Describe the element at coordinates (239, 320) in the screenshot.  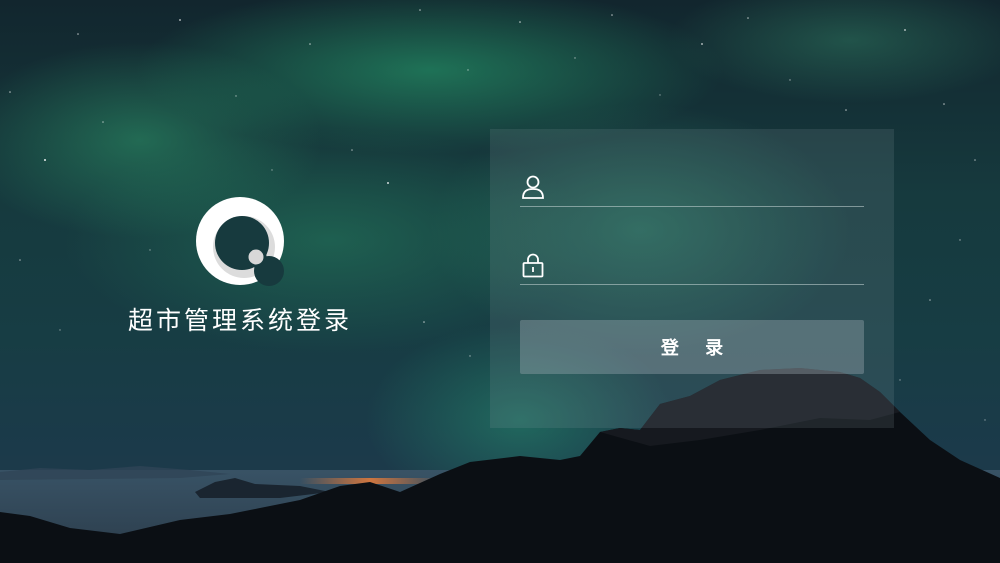
I see `system-title: 超市管理系统登录` at that location.